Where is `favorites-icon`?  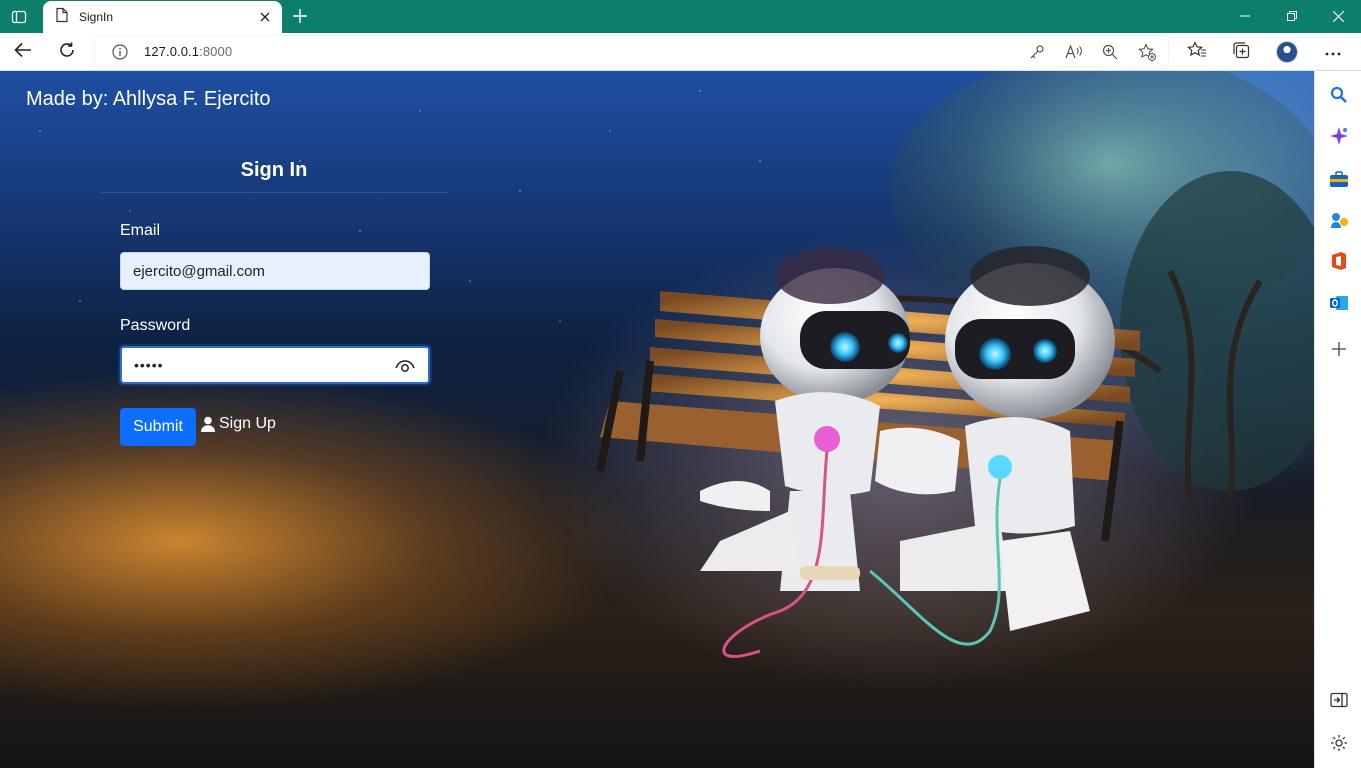 favorites-icon is located at coordinates (1197, 52).